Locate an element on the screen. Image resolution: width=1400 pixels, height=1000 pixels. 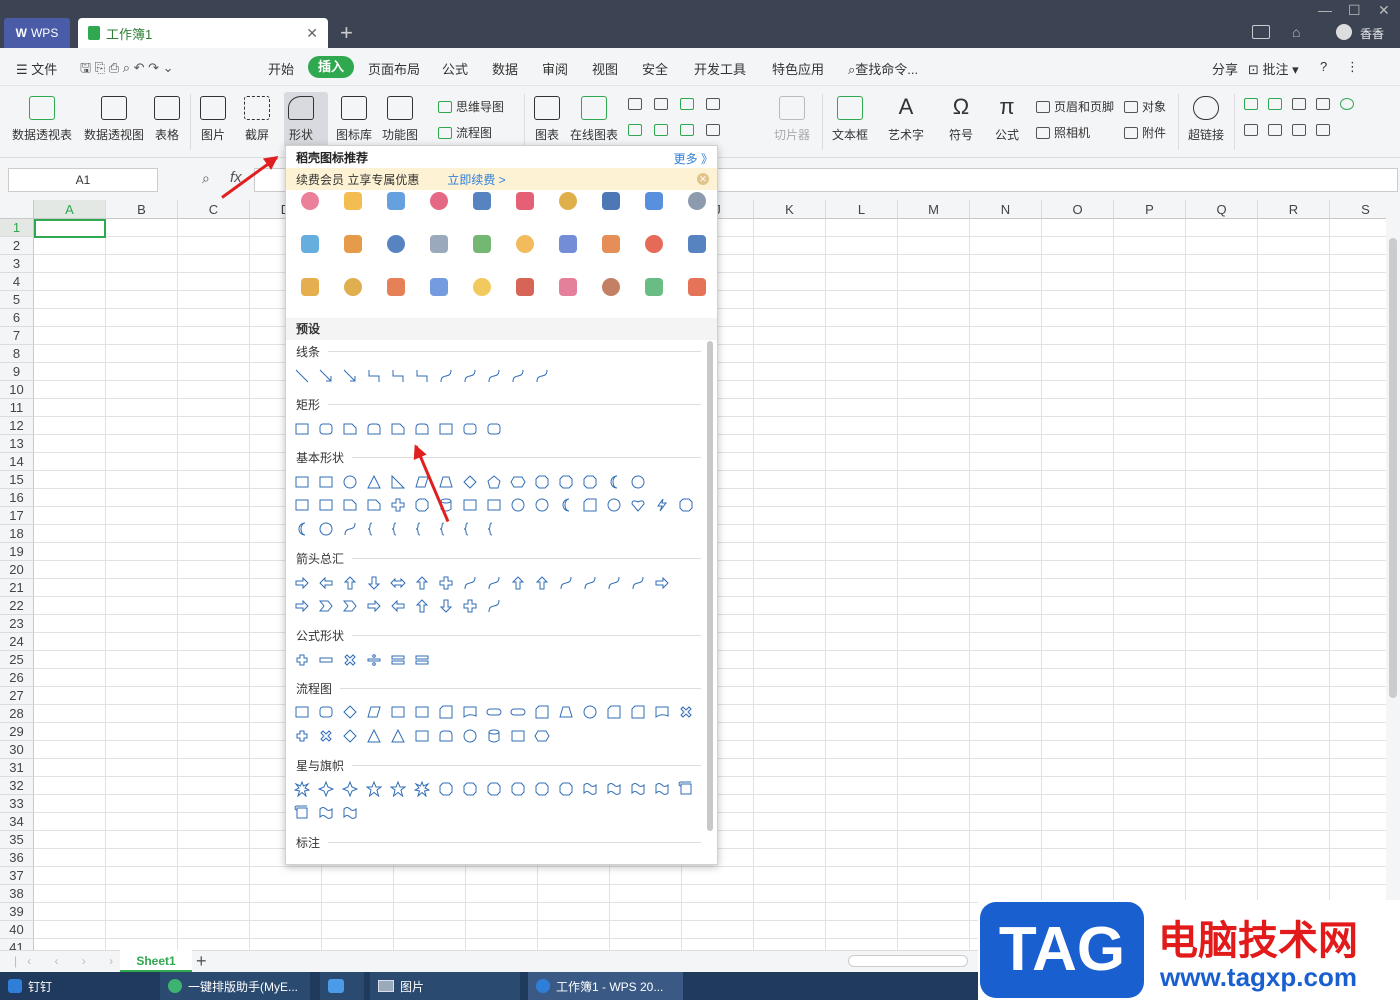
shape-snip-icon is located at coordinates (374, 505).